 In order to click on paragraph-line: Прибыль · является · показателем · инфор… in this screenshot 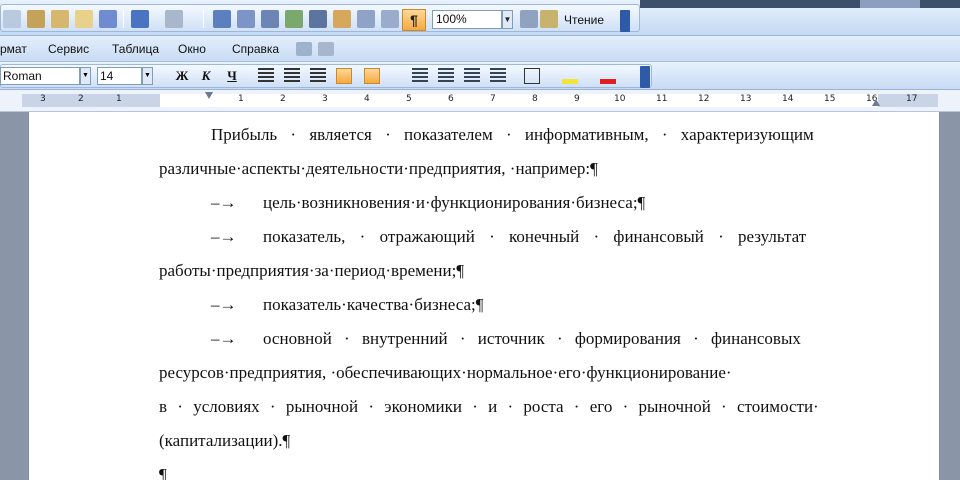, I will do `click(512, 134)`.